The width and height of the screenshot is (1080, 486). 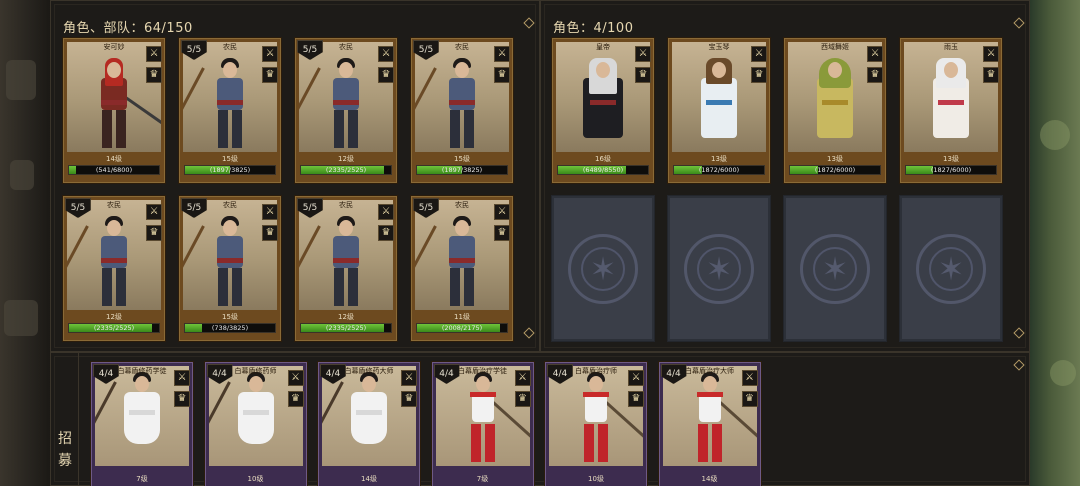 I want to click on unit-card: 皇帝 ⚔ ♛ 16级 (6489/8550), so click(x=603, y=110).